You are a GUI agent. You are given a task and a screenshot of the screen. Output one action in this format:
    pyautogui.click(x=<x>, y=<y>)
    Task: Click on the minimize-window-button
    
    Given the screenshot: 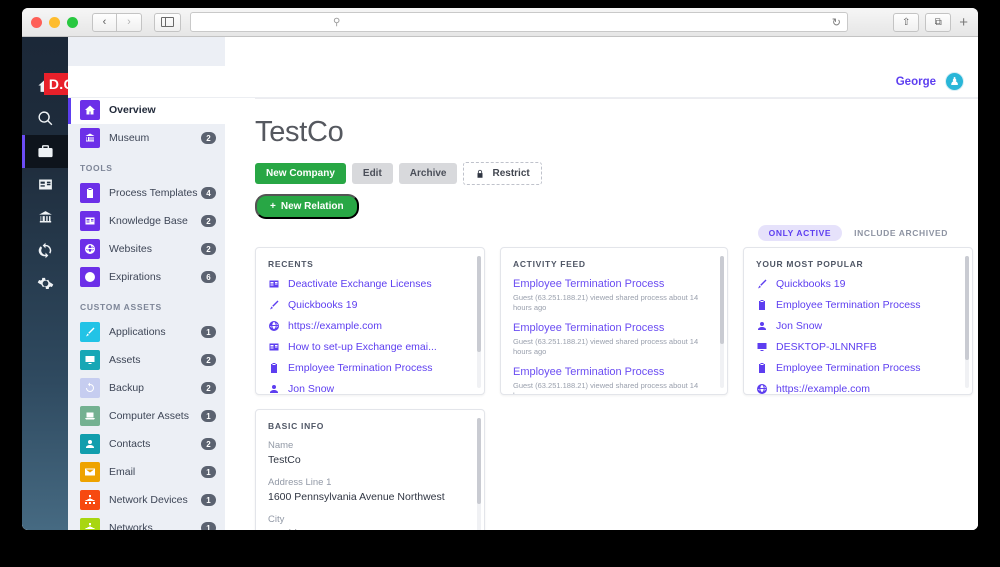 What is the action you would take?
    pyautogui.click(x=54, y=22)
    